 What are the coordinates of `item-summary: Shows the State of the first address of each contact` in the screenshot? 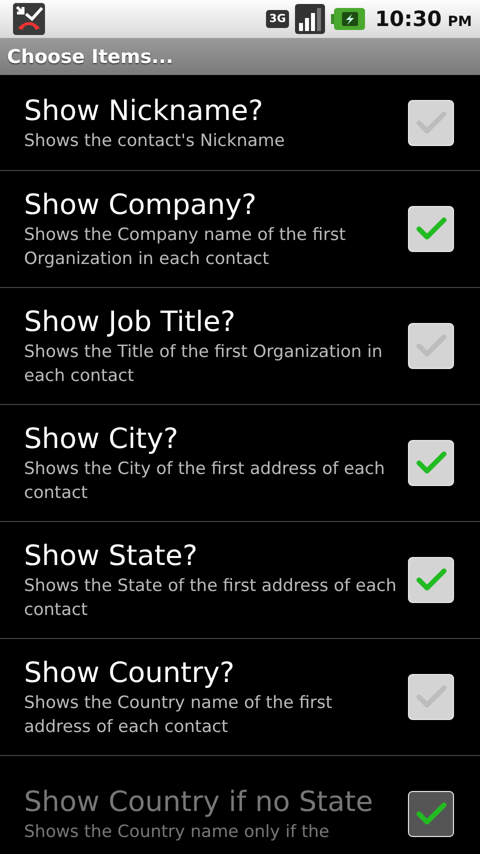 It's located at (211, 598).